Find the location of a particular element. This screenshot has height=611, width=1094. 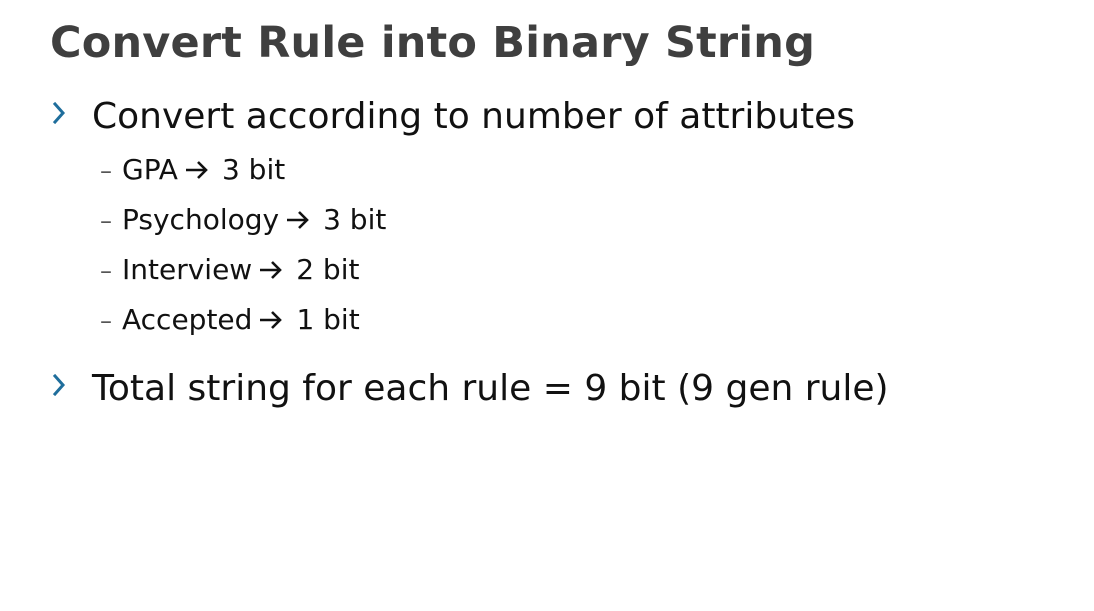

attribute-label: Psychology is located at coordinates (201, 219).